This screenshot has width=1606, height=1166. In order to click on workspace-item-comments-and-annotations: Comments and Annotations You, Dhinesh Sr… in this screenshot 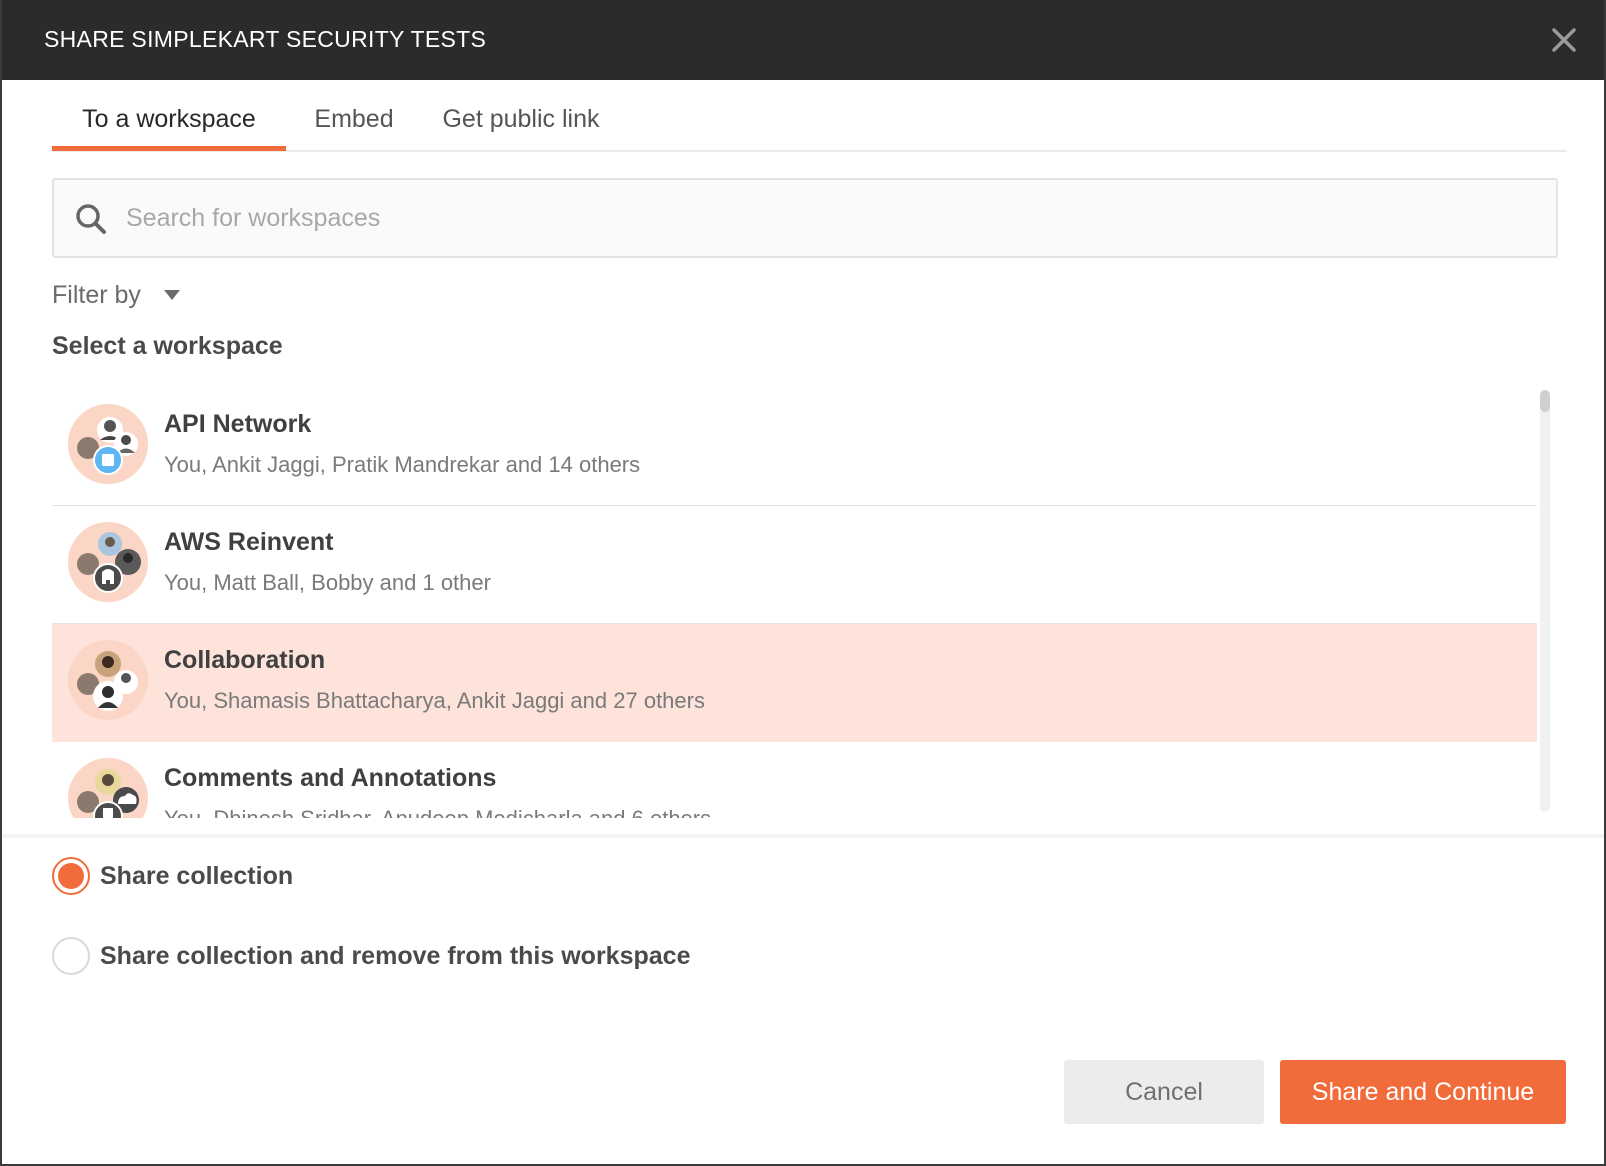, I will do `click(794, 780)`.